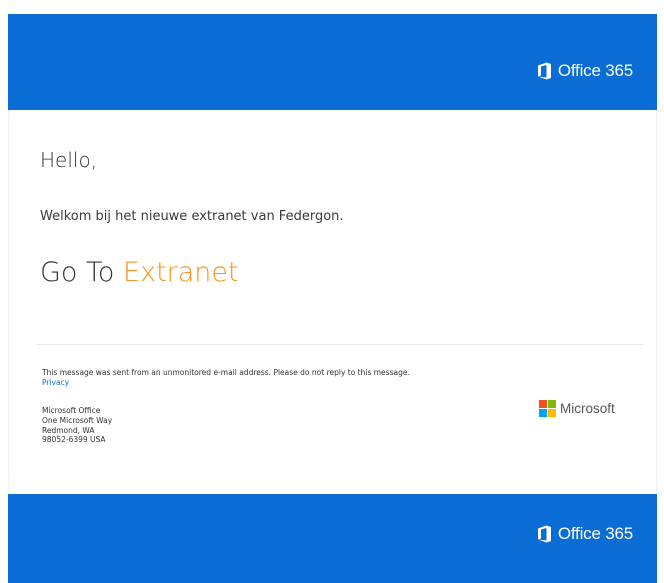 This screenshot has height=583, width=664. I want to click on ms-square-yellow, so click(552, 413).